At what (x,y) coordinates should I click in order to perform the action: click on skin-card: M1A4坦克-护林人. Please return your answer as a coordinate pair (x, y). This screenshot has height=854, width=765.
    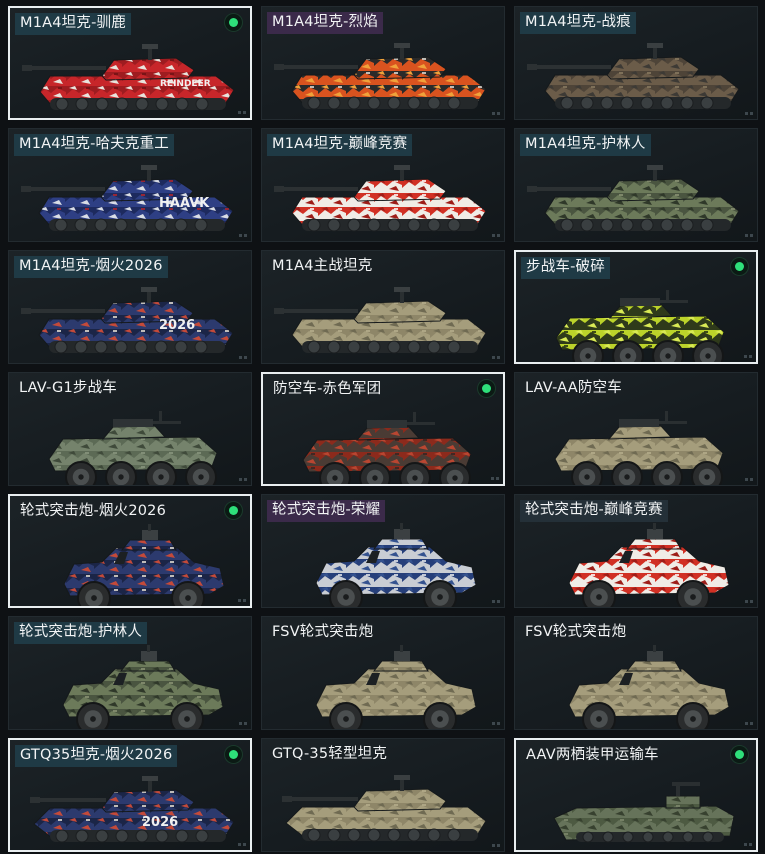
    Looking at the image, I should click on (636, 185).